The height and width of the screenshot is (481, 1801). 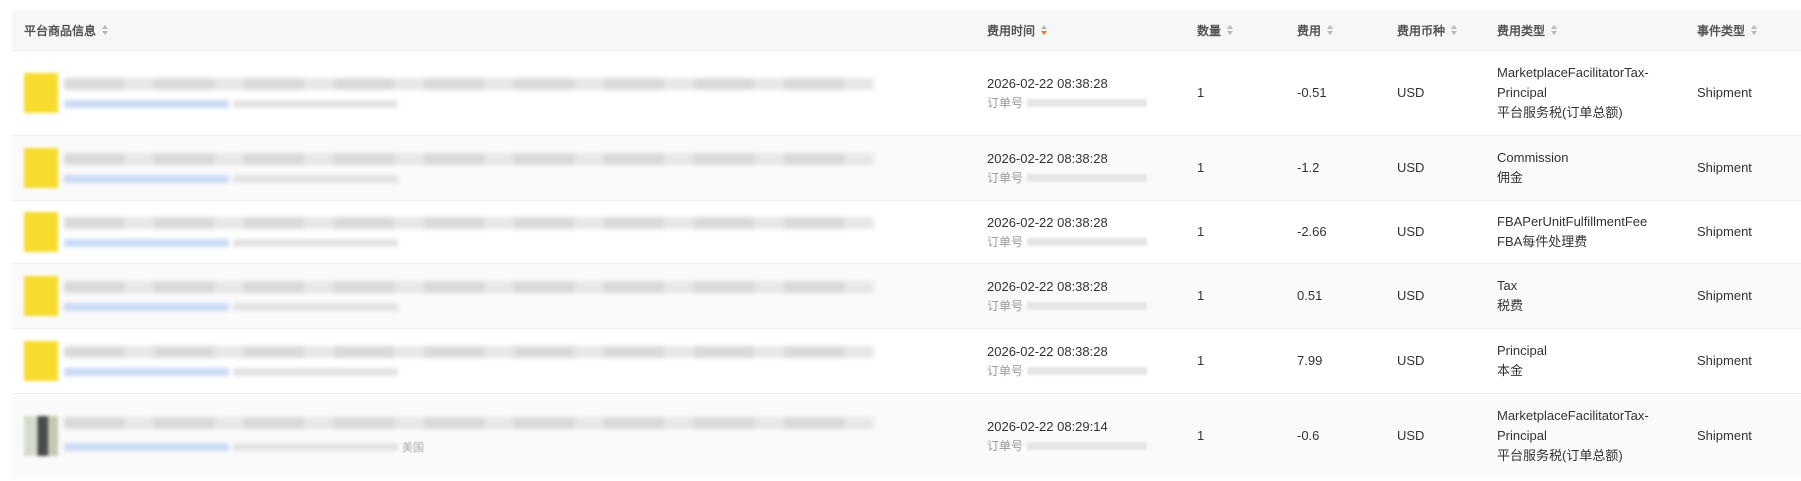 What do you see at coordinates (1308, 435) in the screenshot?
I see `fee-amount: -0.6` at bounding box center [1308, 435].